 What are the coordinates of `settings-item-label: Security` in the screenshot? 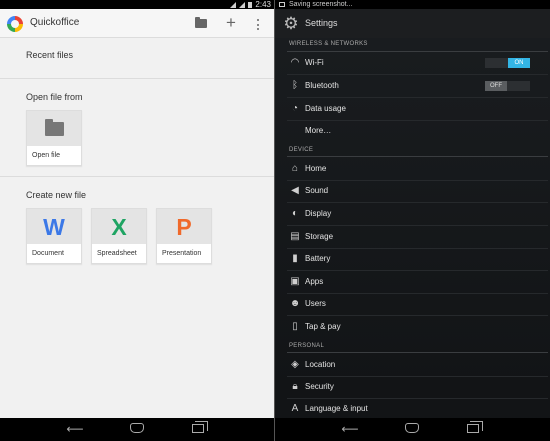 It's located at (319, 386).